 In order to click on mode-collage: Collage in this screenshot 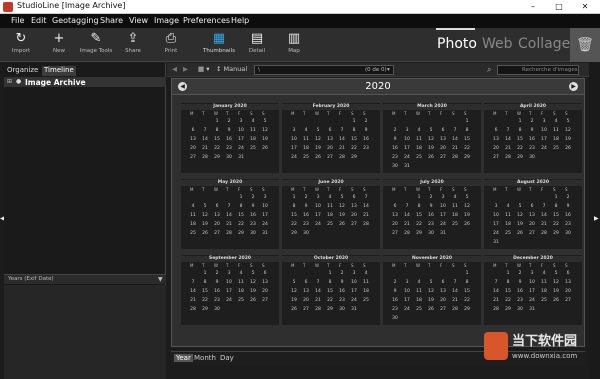, I will do `click(544, 44)`.